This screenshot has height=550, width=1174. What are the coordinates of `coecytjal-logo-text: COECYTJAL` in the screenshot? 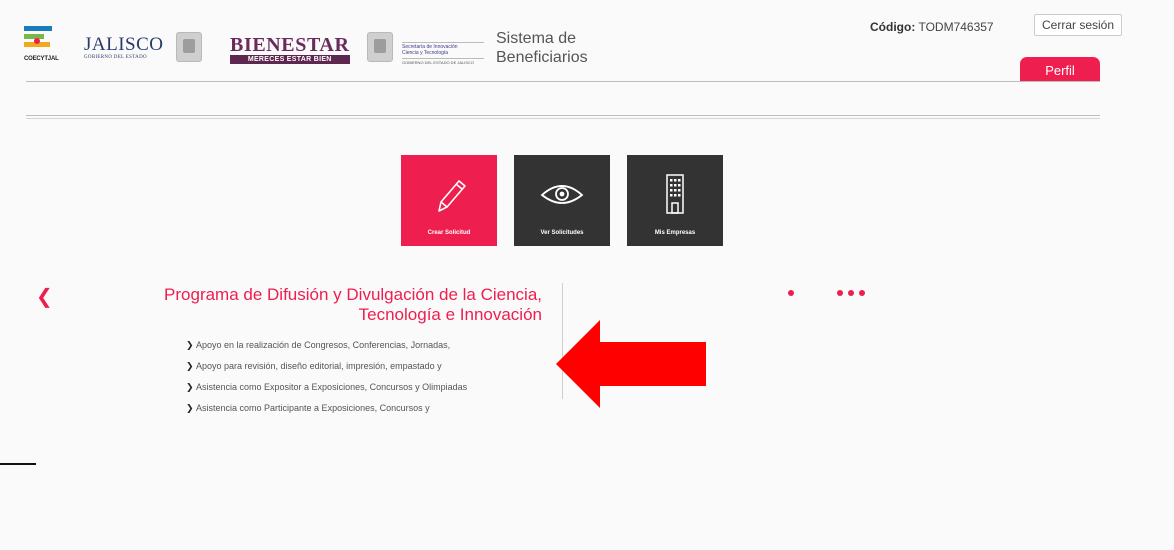 It's located at (41, 59).